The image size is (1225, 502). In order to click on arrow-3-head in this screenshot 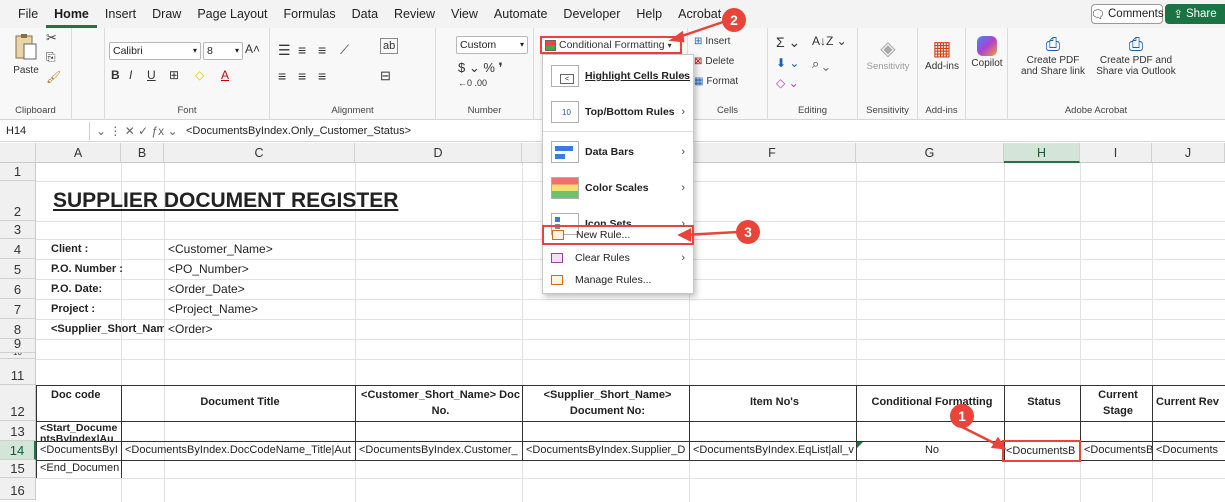, I will do `click(684, 235)`.